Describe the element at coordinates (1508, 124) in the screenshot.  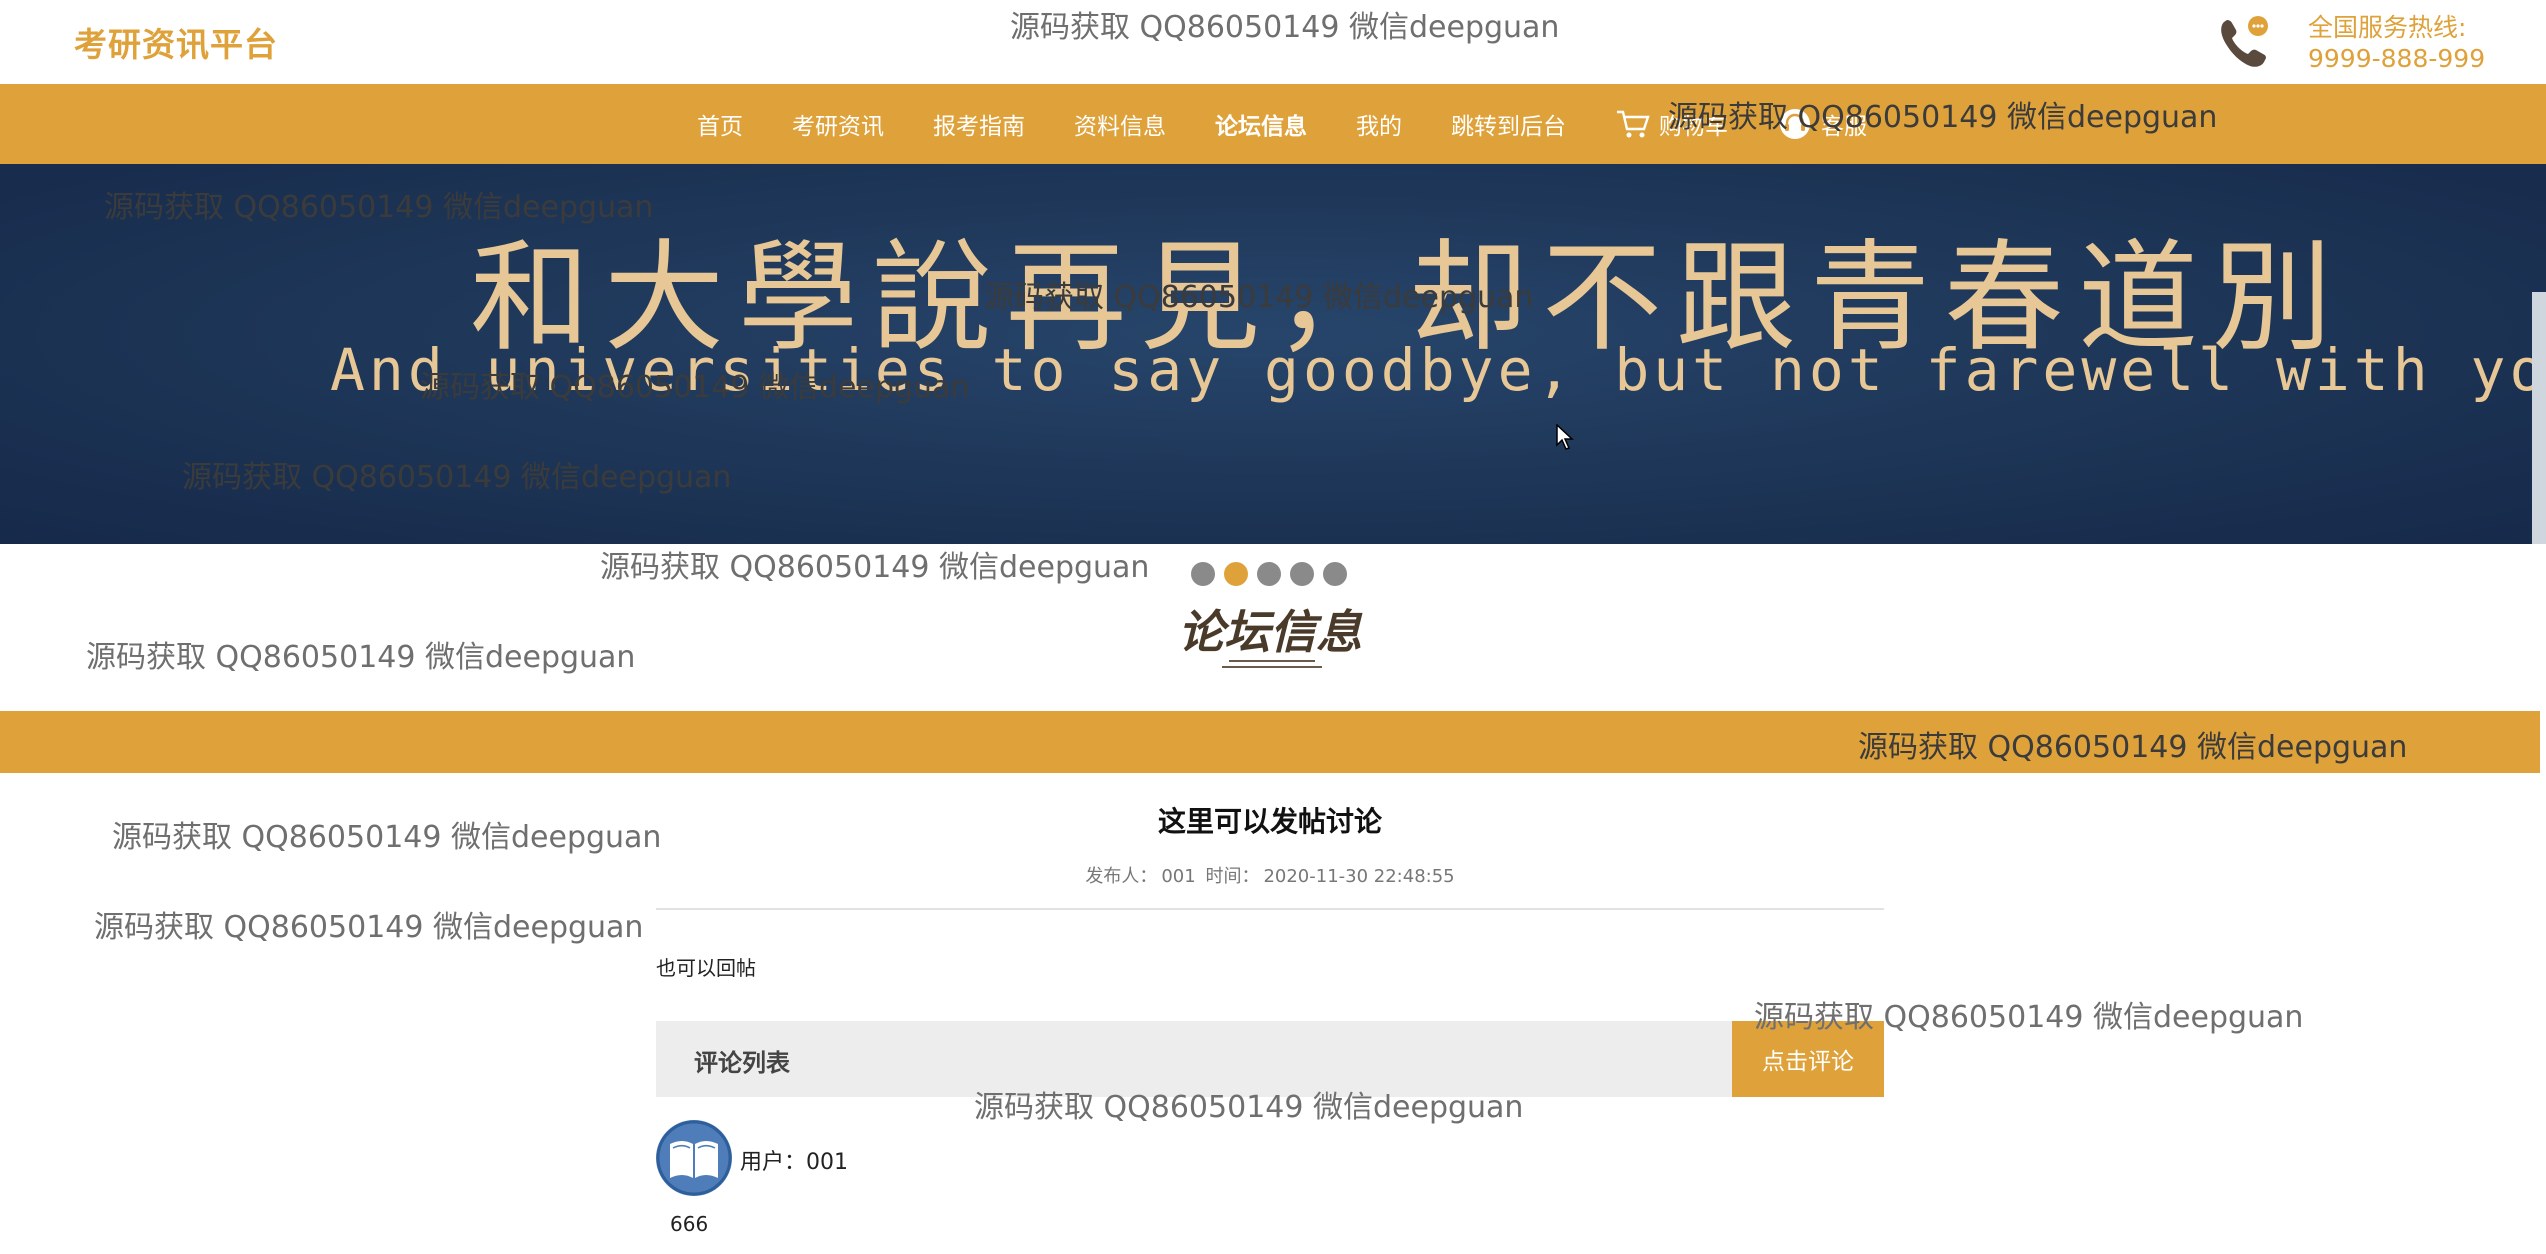
I see `nav-item-admin: 跳转到后台` at that location.